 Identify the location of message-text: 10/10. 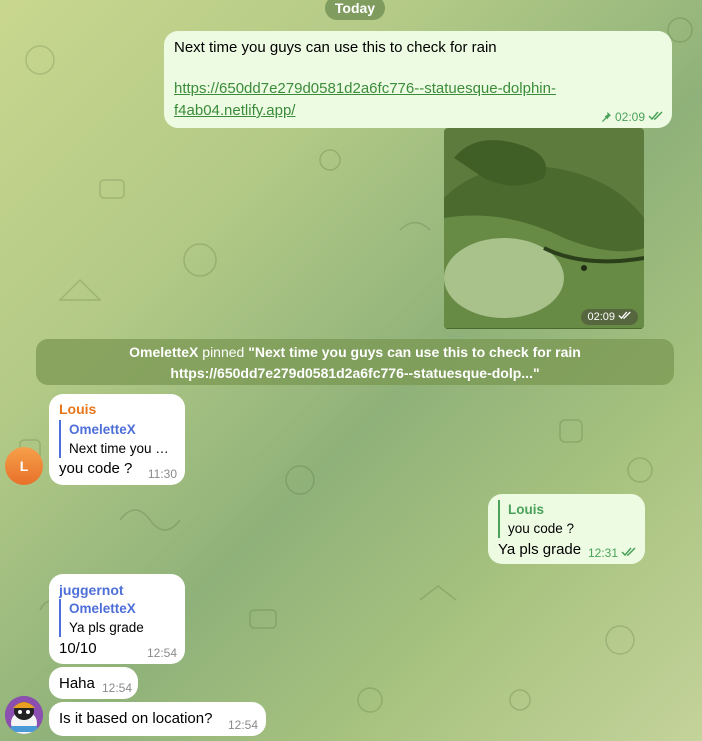
(78, 648).